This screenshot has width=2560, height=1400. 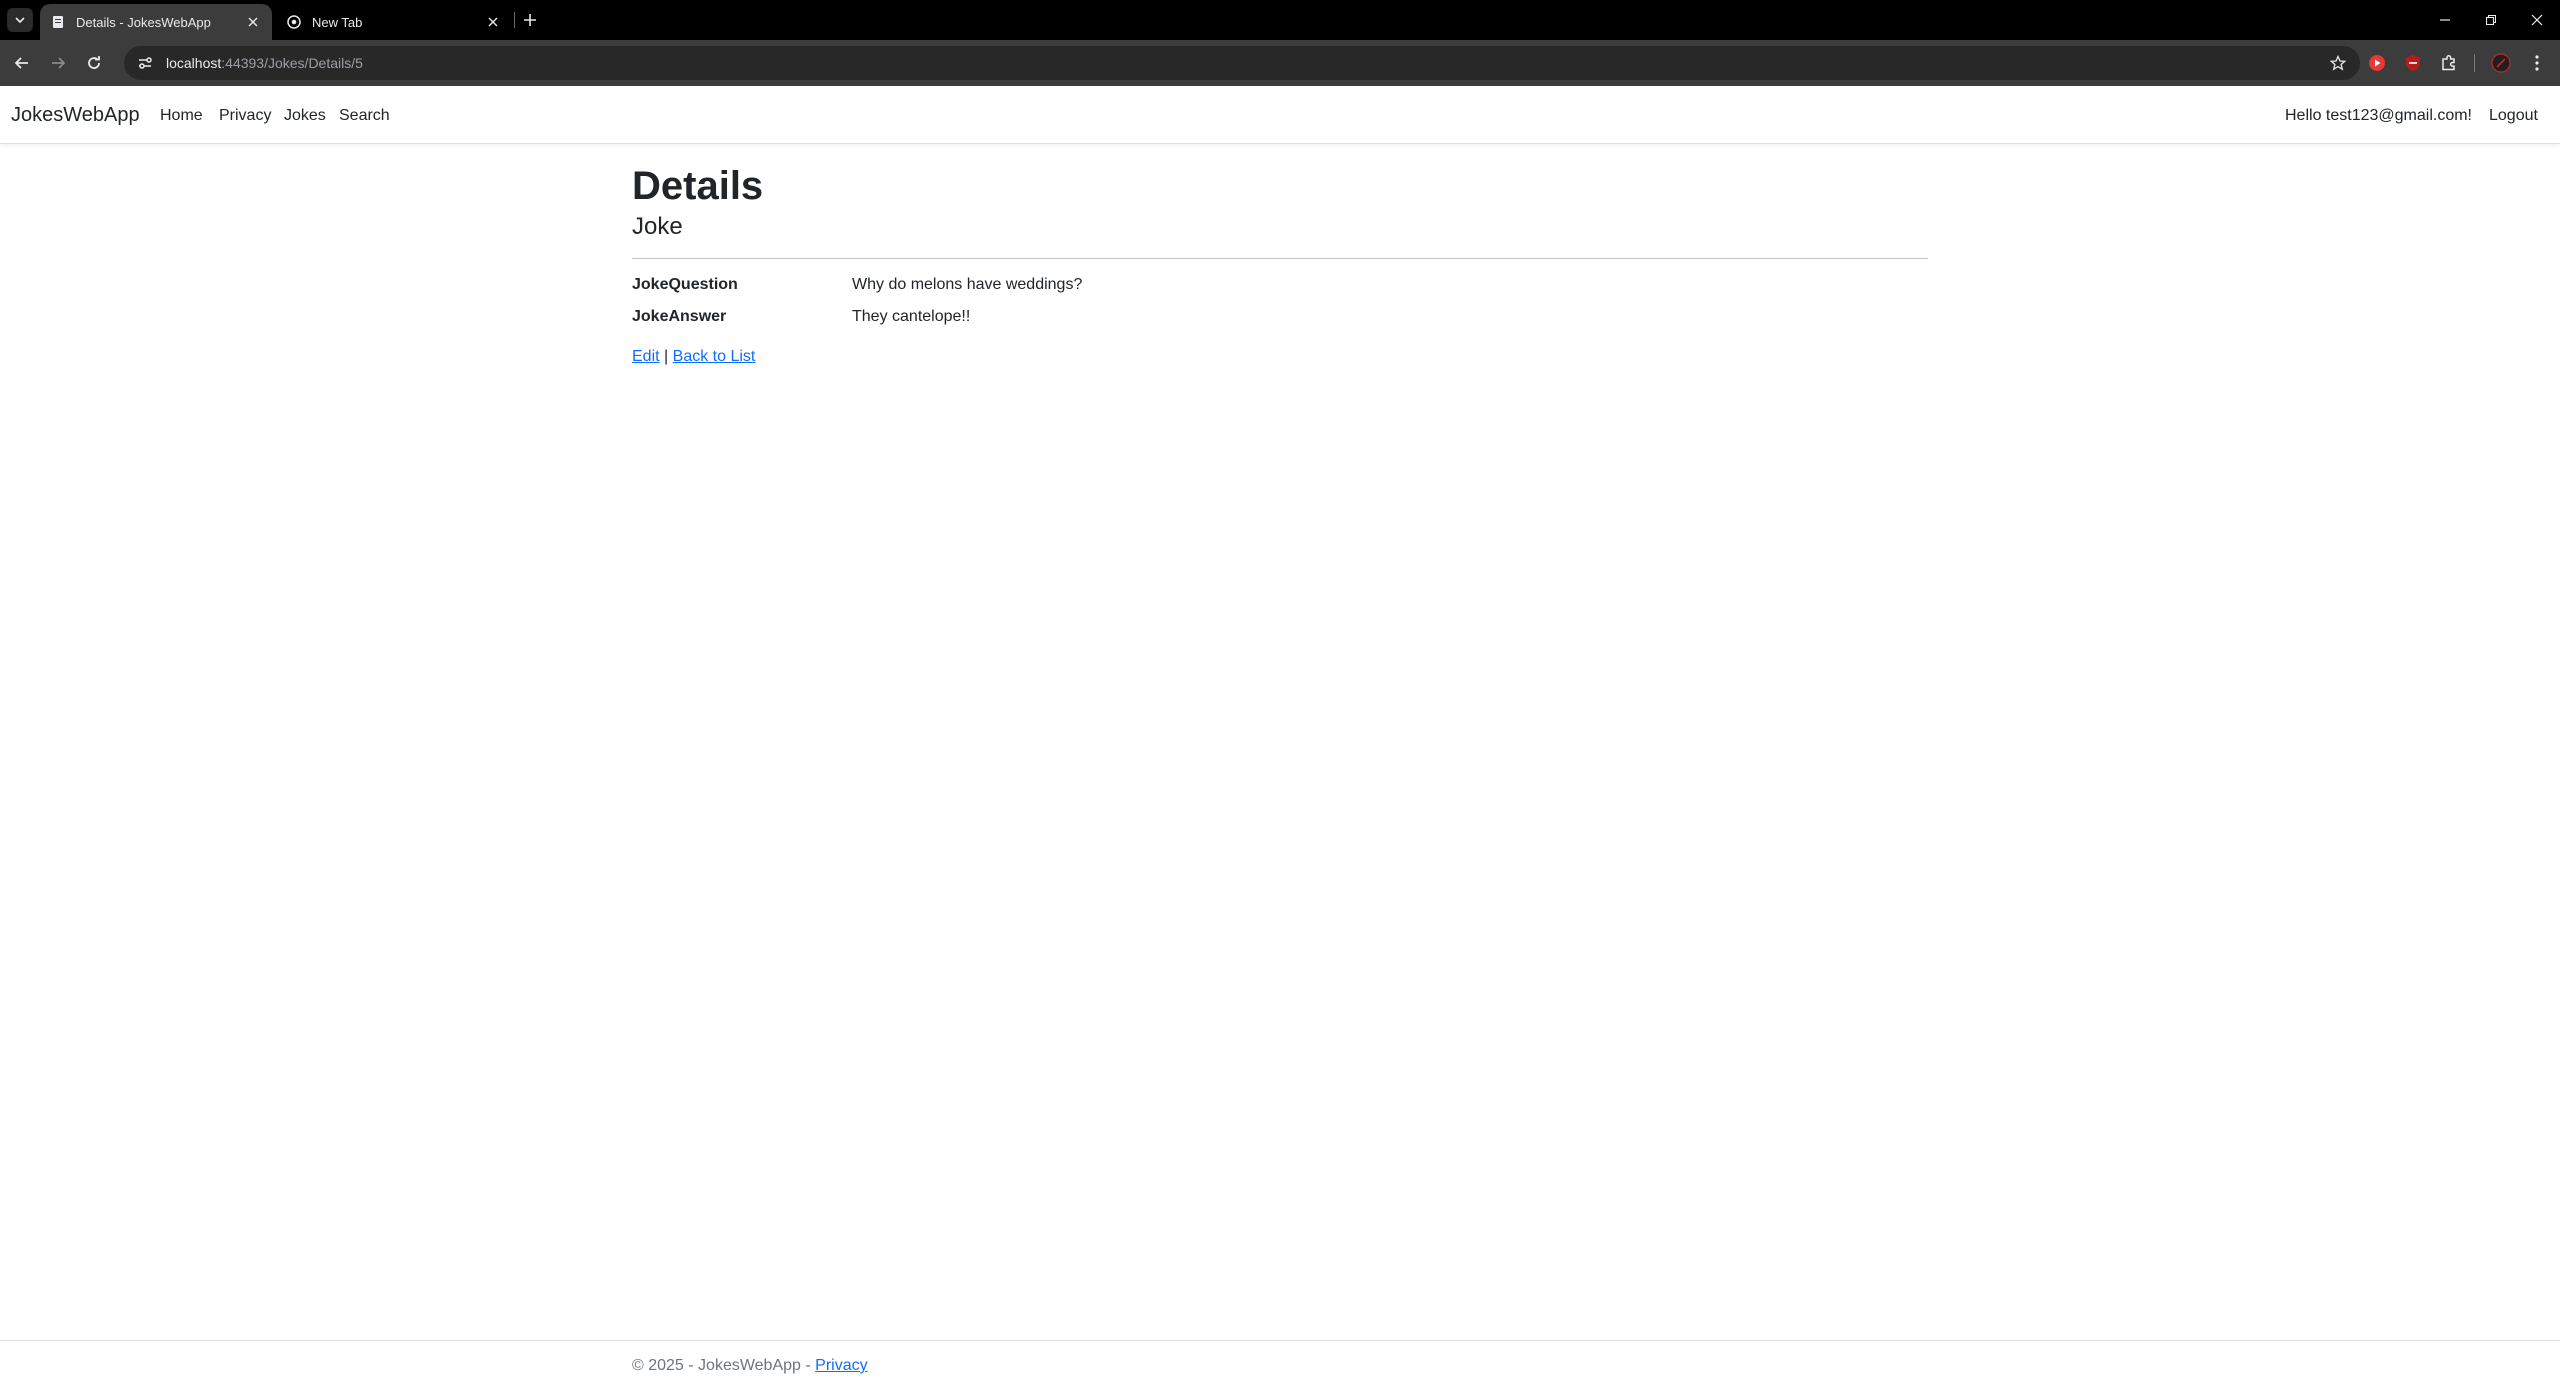 I want to click on nav-home-link: Home, so click(x=181, y=116).